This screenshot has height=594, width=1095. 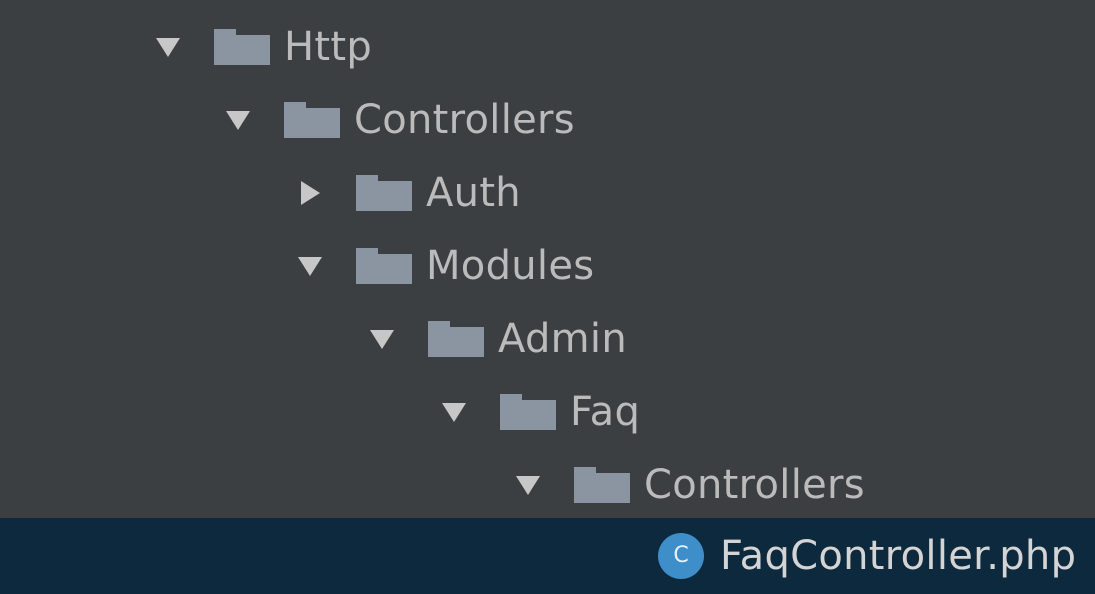 What do you see at coordinates (562, 338) in the screenshot?
I see `tree-item-label: Admin` at bounding box center [562, 338].